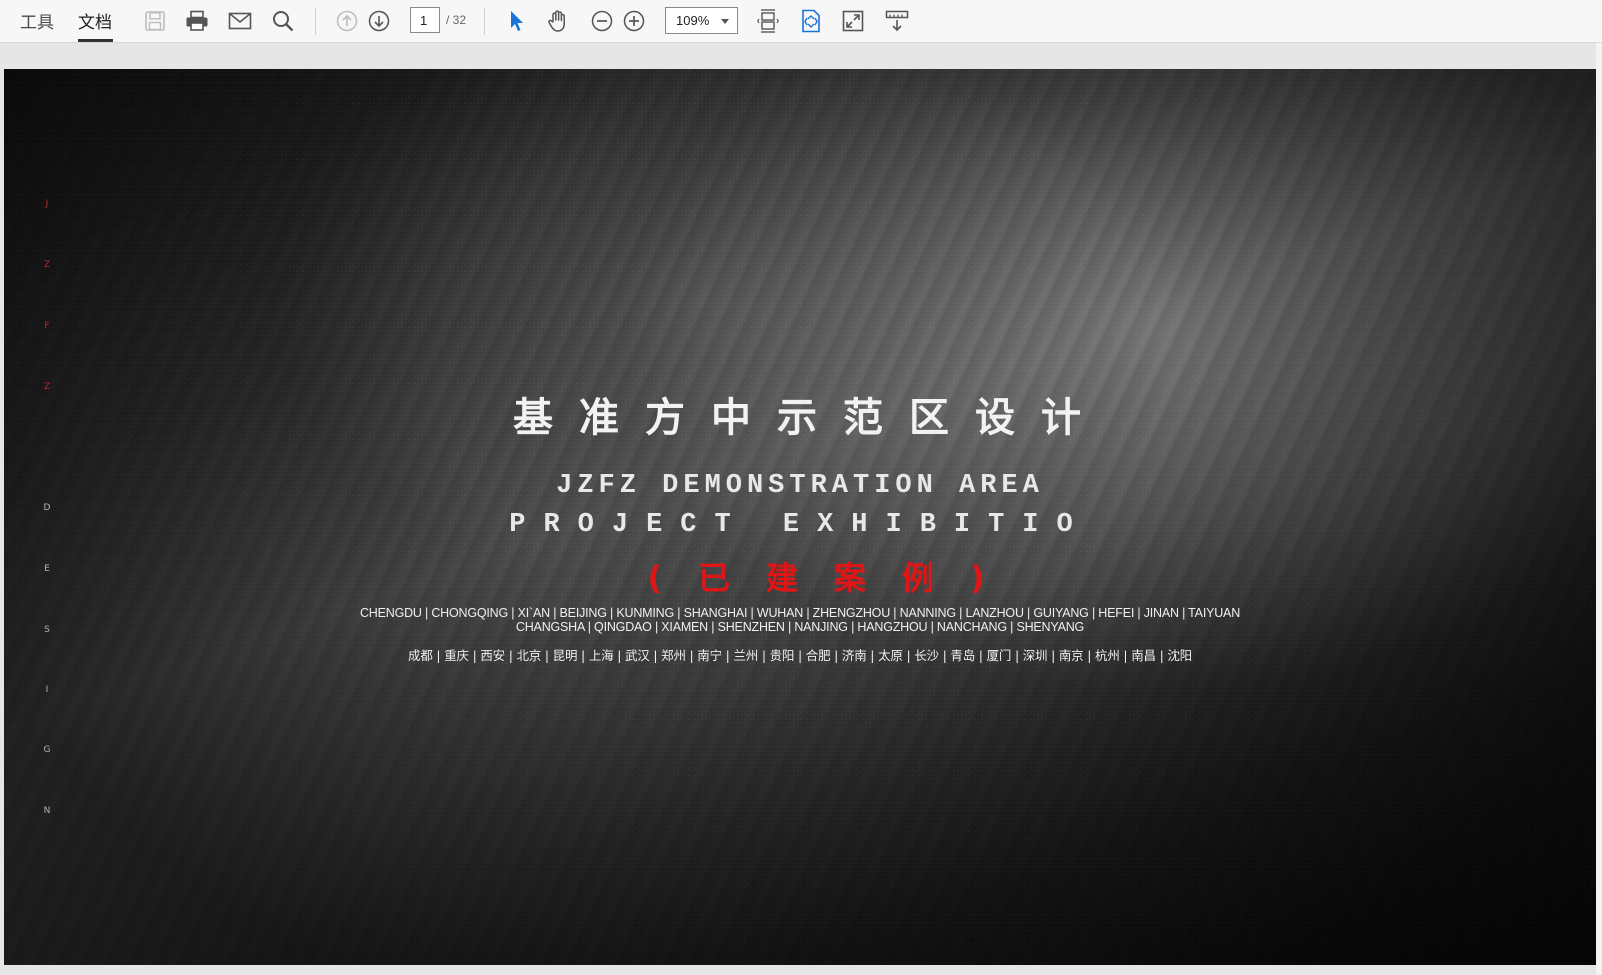 Image resolution: width=1602 pixels, height=975 pixels. What do you see at coordinates (602, 21) in the screenshot?
I see `zoom-out-icon` at bounding box center [602, 21].